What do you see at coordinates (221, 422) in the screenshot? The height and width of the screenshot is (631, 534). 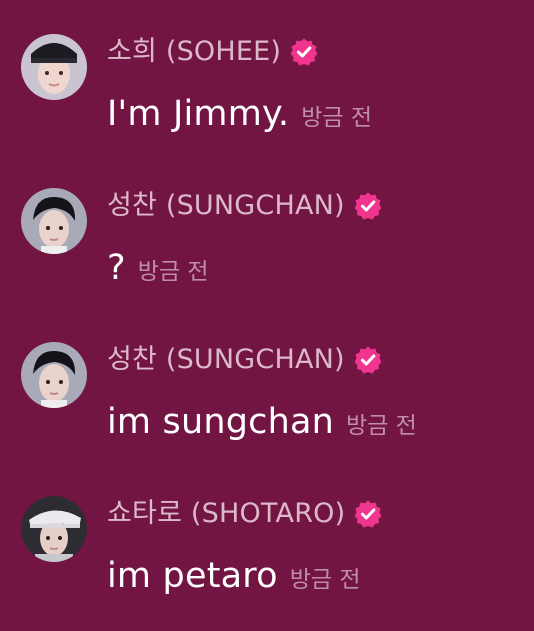 I see `message-text: im sungchan` at bounding box center [221, 422].